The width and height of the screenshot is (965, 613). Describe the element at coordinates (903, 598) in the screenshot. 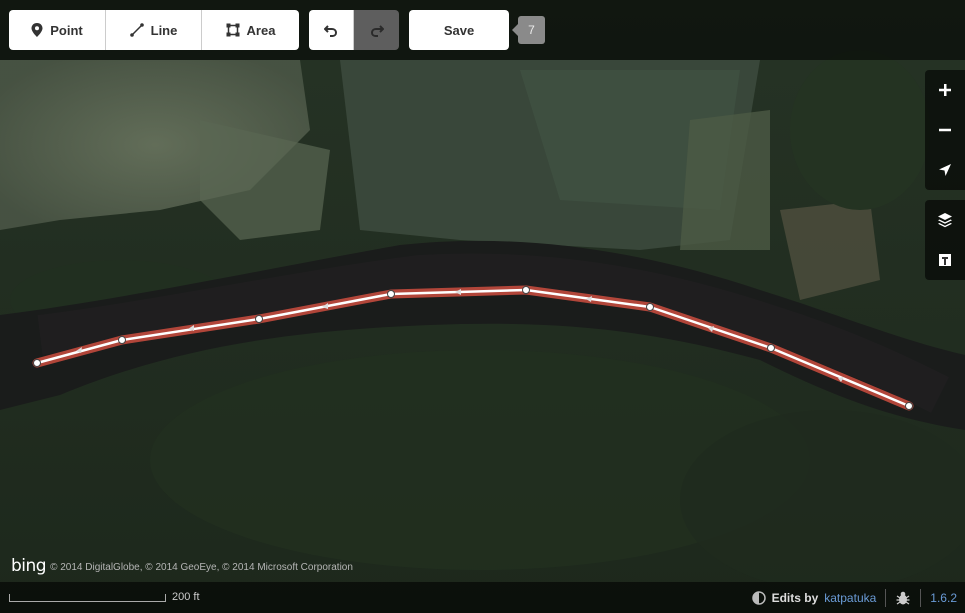

I see `bug-icon` at that location.